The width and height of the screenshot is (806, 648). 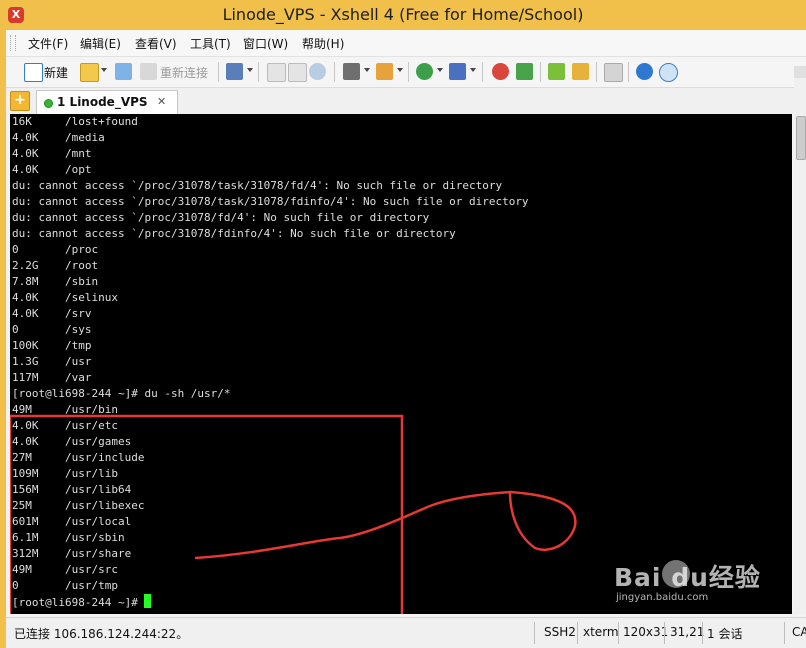 What do you see at coordinates (385, 525) in the screenshot?
I see `annotation-scribble` at bounding box center [385, 525].